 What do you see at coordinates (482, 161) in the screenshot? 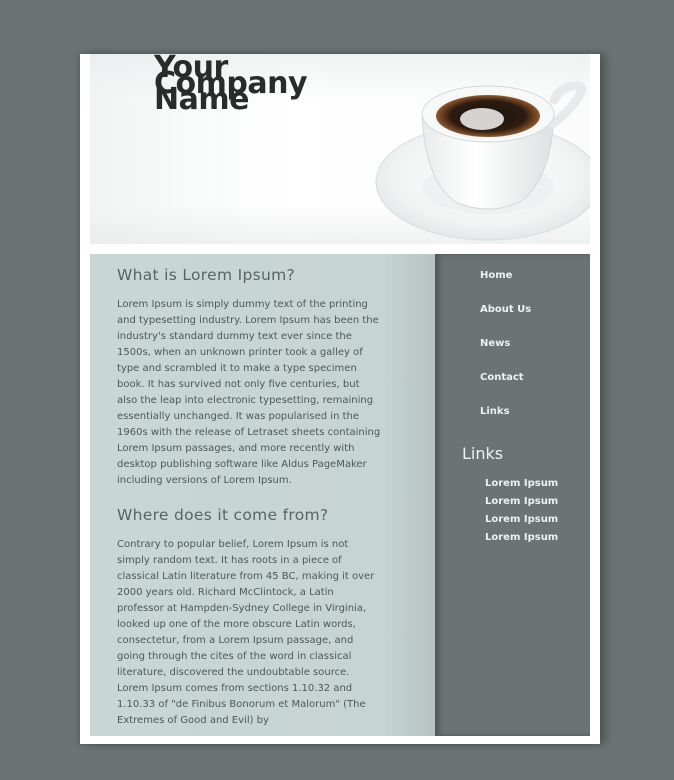
I see `coffee-cup-image` at bounding box center [482, 161].